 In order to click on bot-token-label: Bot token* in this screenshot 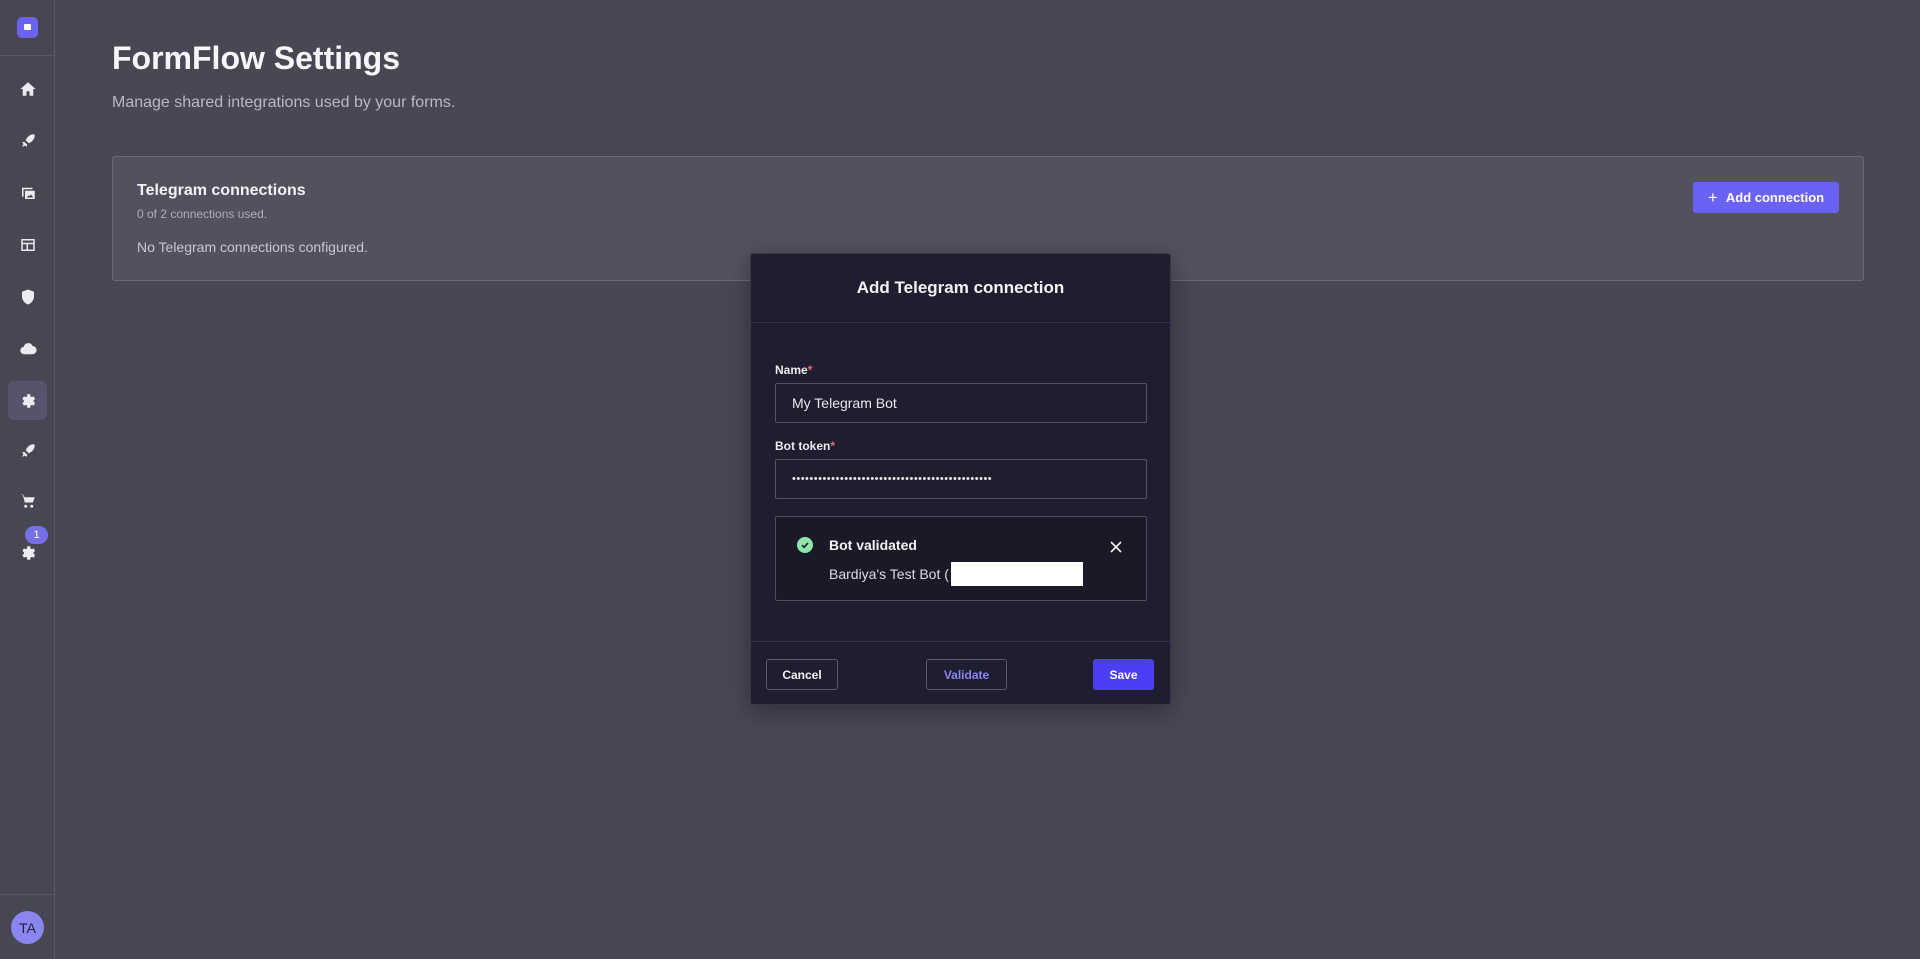, I will do `click(805, 446)`.